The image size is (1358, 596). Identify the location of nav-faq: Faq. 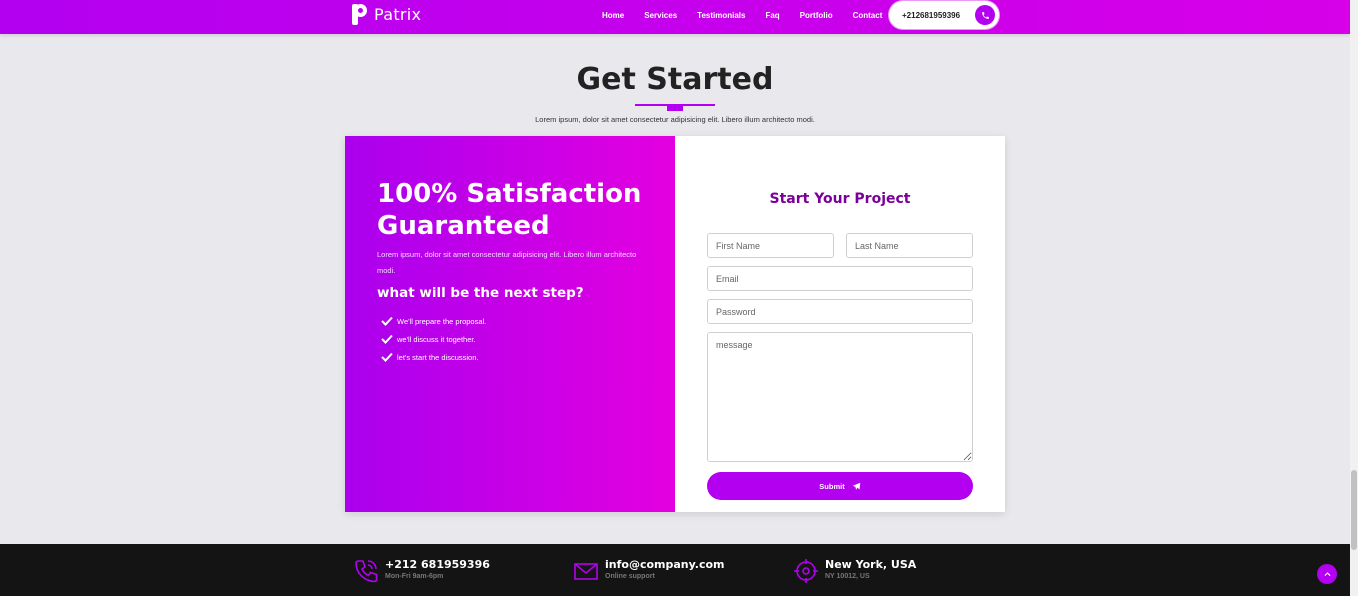
(772, 15).